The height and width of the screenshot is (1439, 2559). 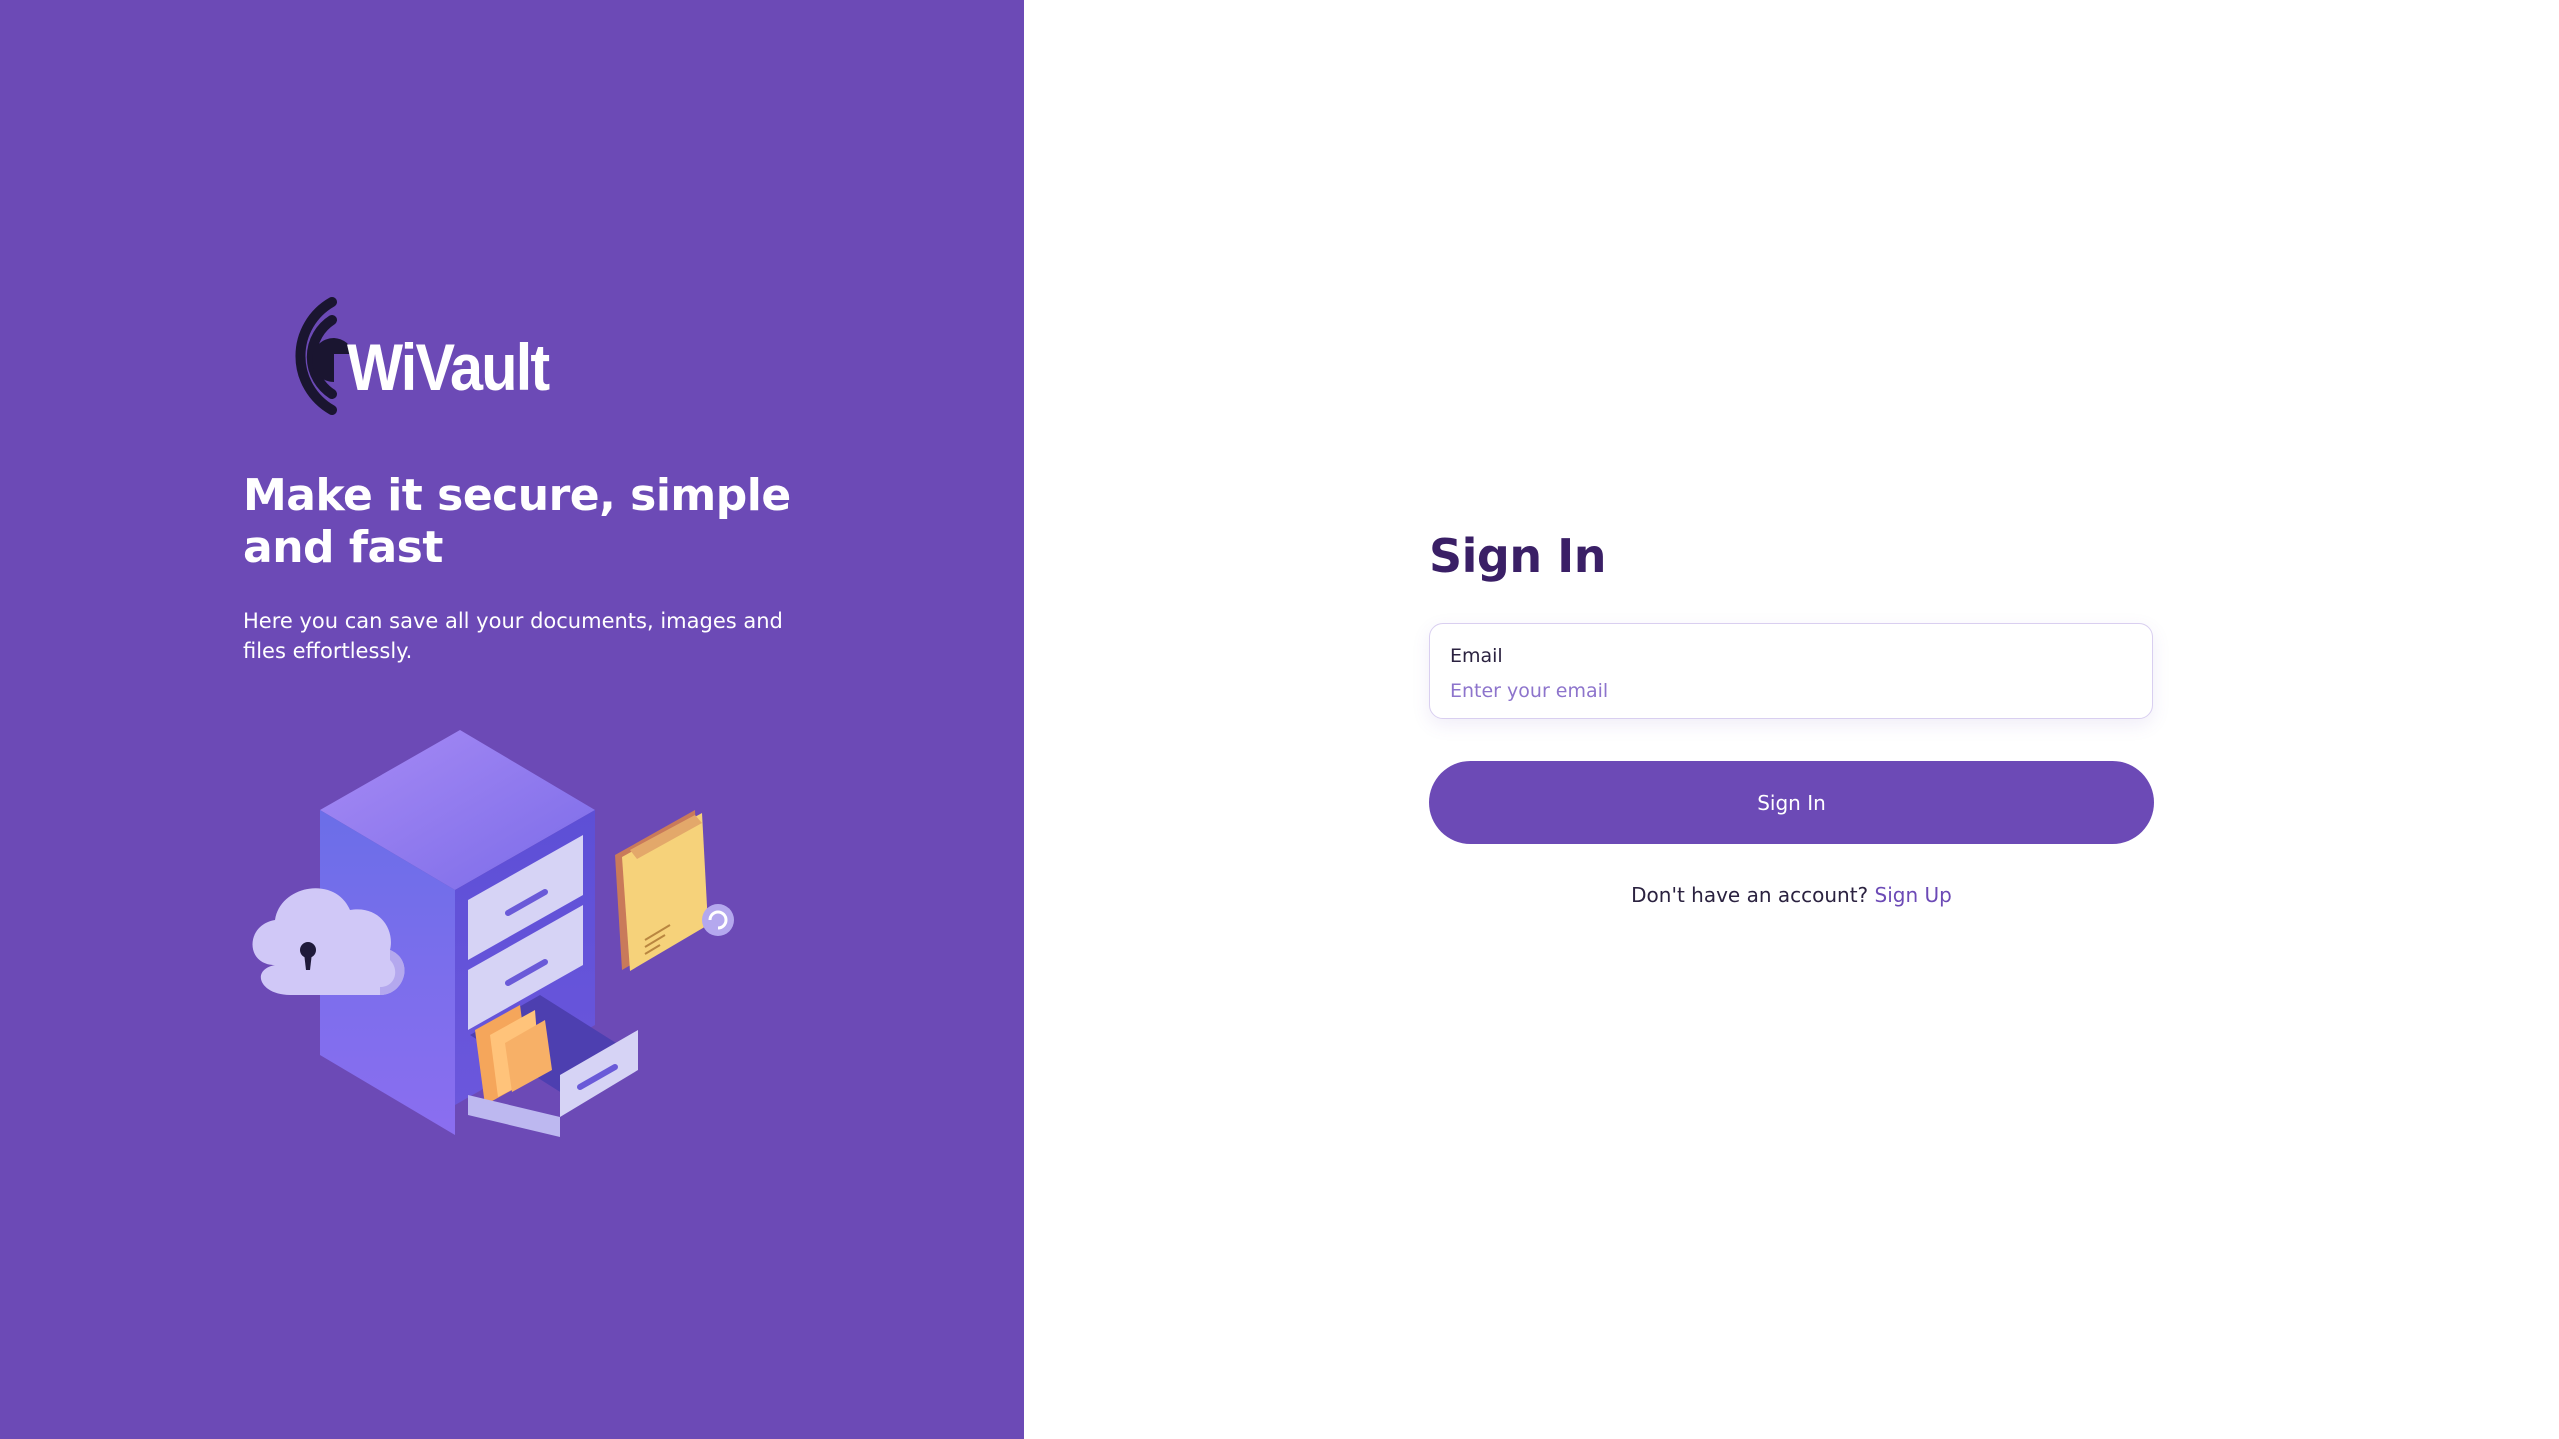 What do you see at coordinates (1791, 802) in the screenshot?
I see `signin-button: Sign In` at bounding box center [1791, 802].